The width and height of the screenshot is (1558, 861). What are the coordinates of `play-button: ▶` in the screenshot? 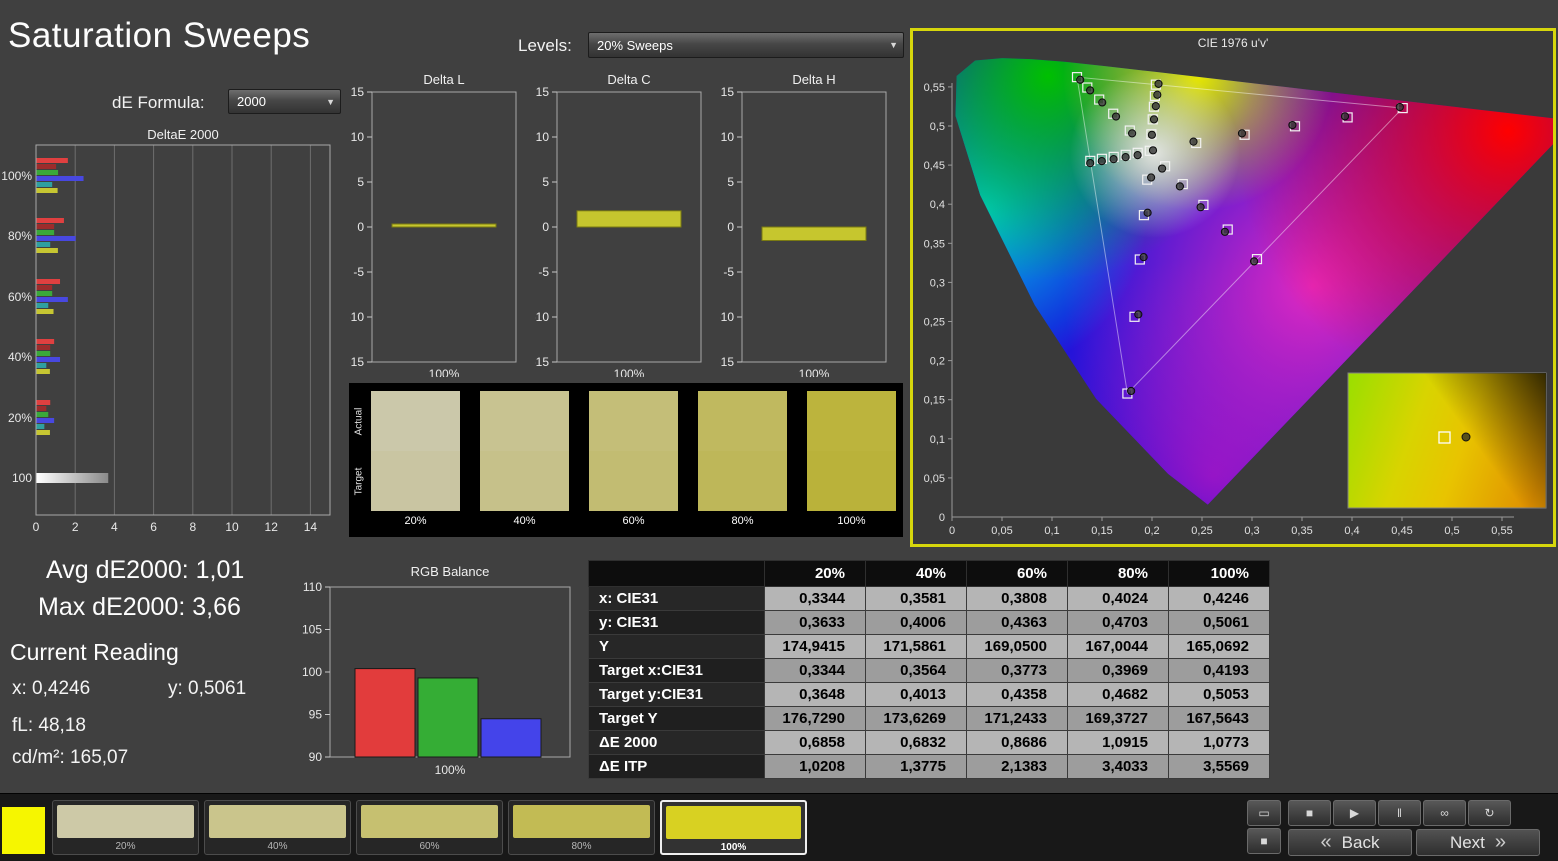 It's located at (1354, 813).